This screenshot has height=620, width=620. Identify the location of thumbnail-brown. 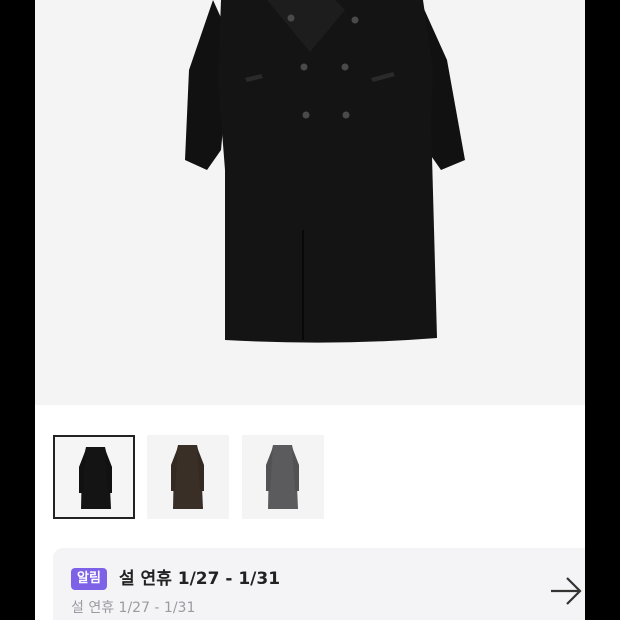
(188, 477).